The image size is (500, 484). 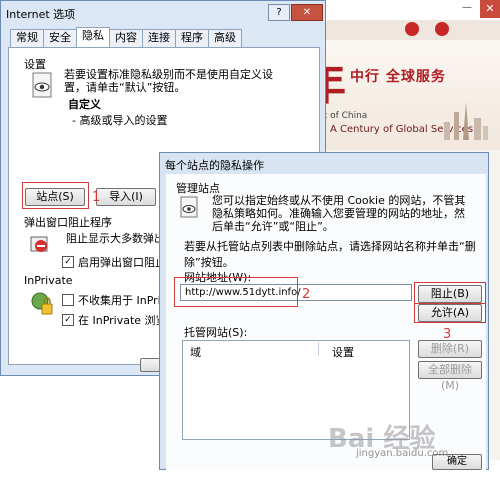 I want to click on remove-button: 删除(R), so click(x=450, y=349).